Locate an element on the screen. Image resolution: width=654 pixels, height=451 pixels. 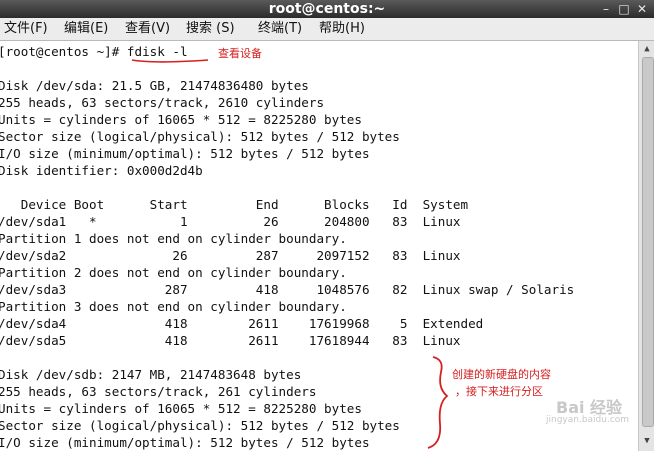
annotation-new-disk-line2: ，接下来进行分区 is located at coordinates (499, 391).